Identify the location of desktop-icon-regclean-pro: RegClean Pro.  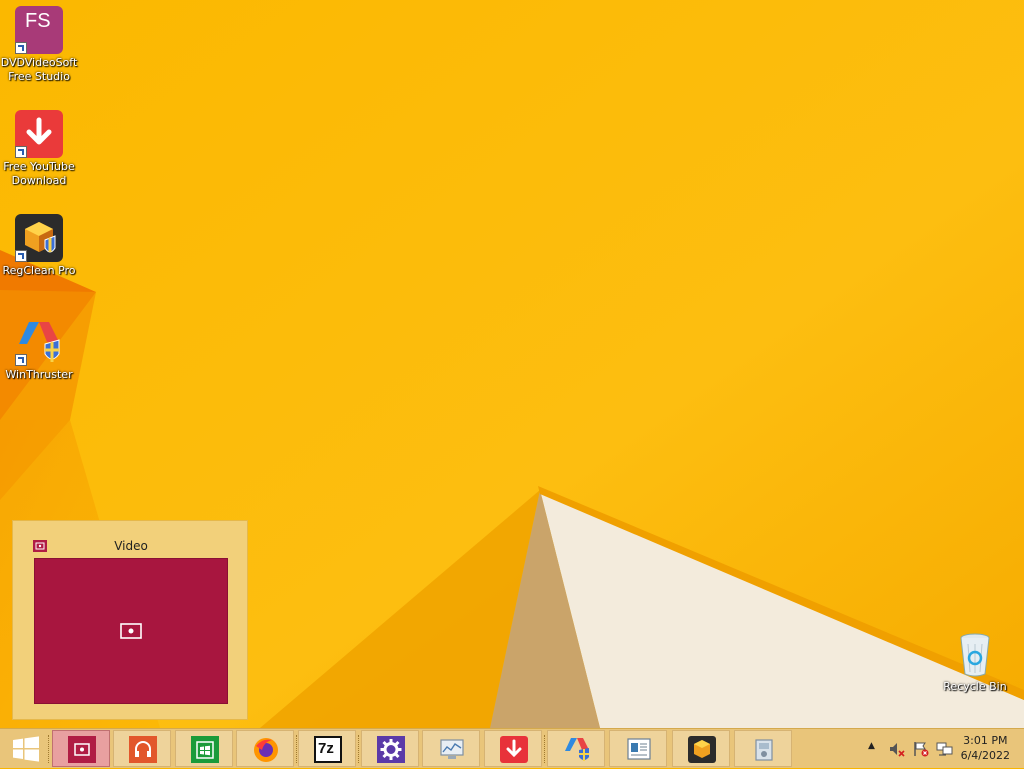
(39, 246).